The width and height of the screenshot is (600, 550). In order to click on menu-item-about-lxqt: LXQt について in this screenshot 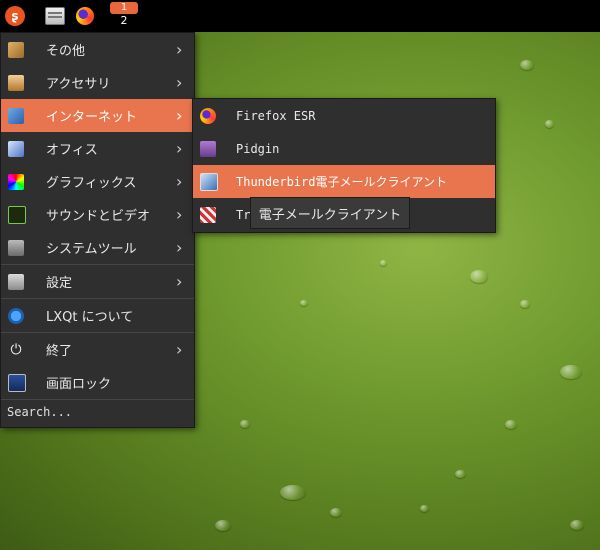, I will do `click(97, 315)`.